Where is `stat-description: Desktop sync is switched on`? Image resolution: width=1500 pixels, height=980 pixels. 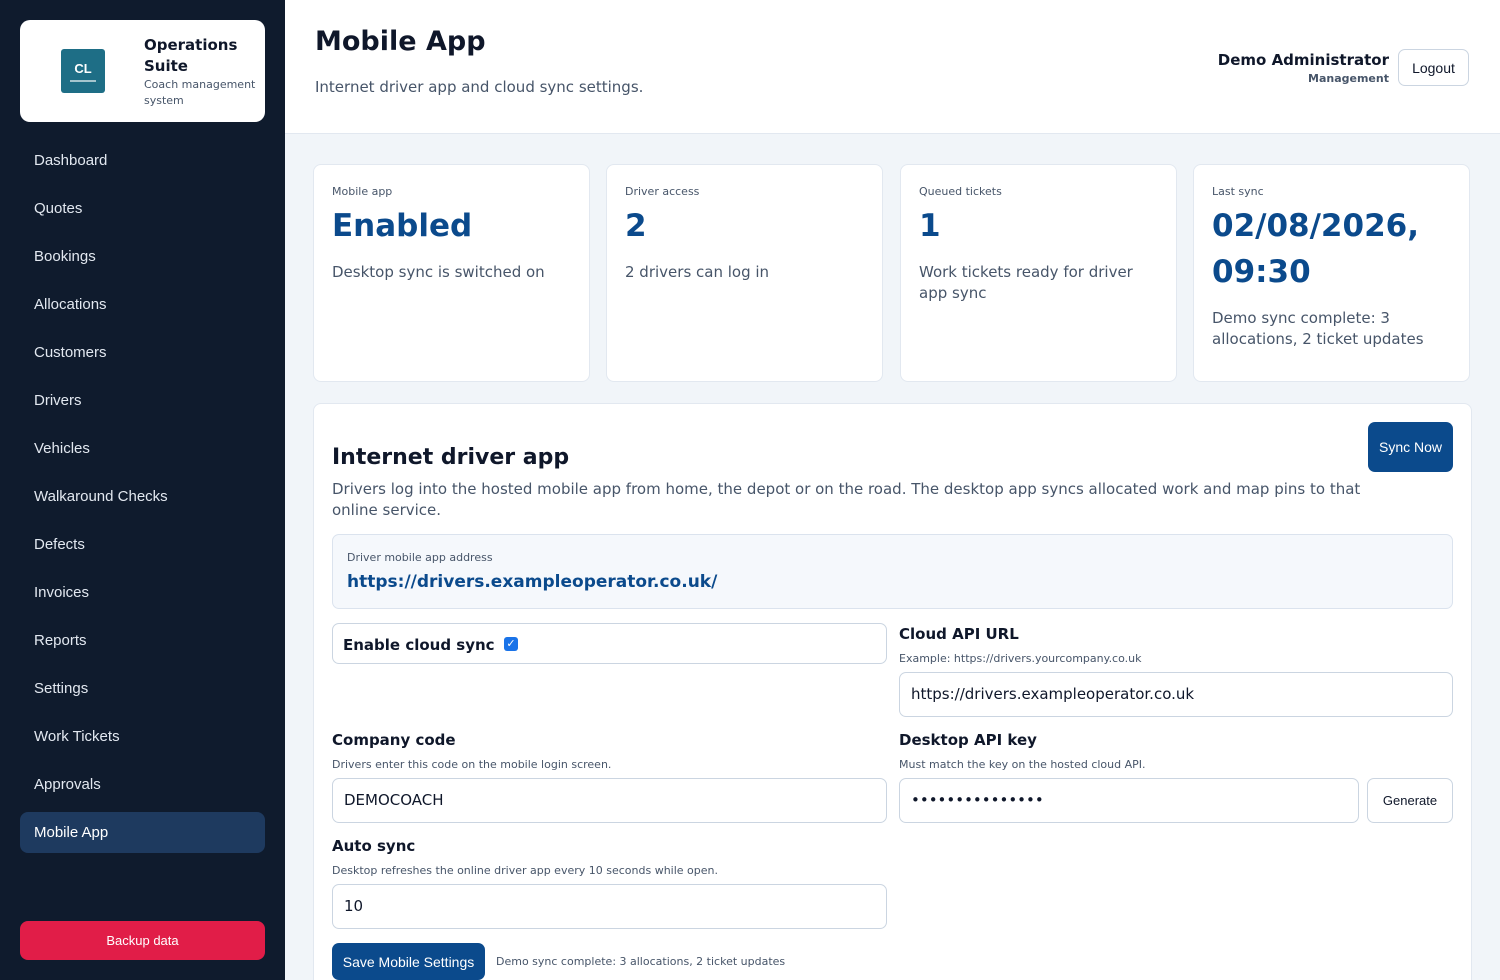
stat-description: Desktop sync is switched on is located at coordinates (438, 272).